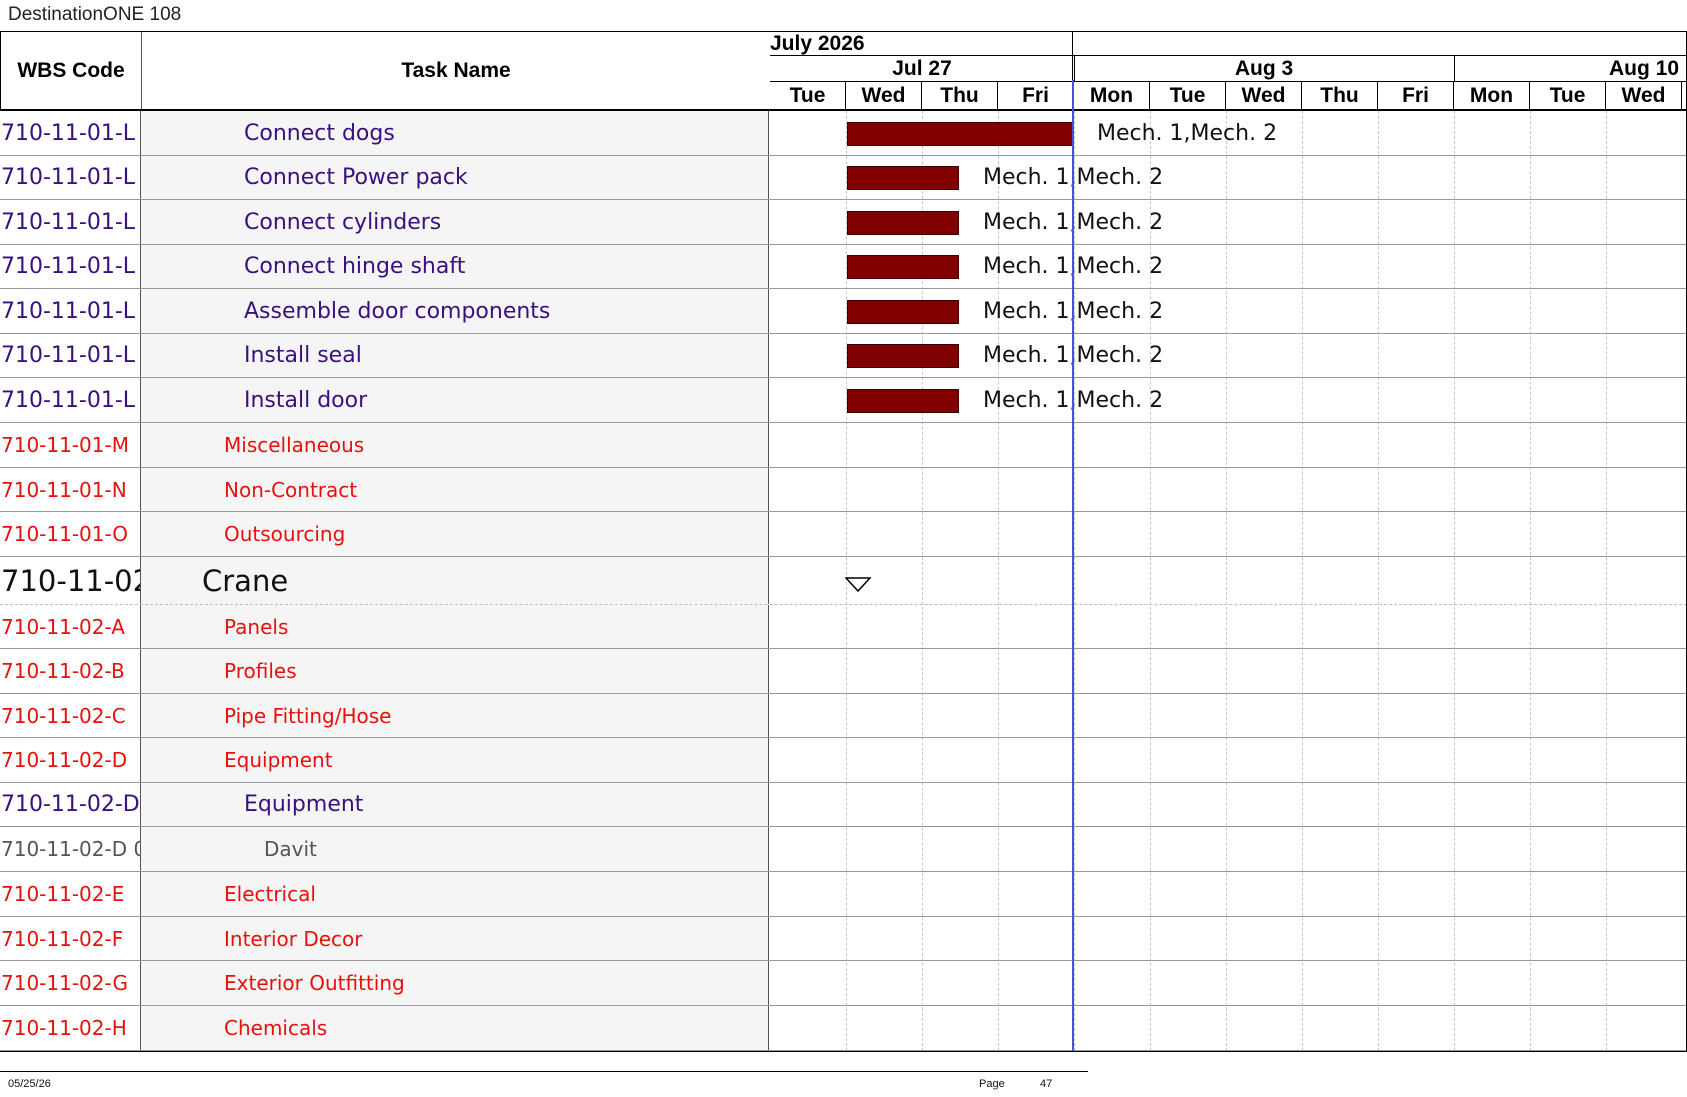 This screenshot has width=1687, height=1097. Describe the element at coordinates (1228, 43) in the screenshot. I see `timeline-month-label: July 2026` at that location.